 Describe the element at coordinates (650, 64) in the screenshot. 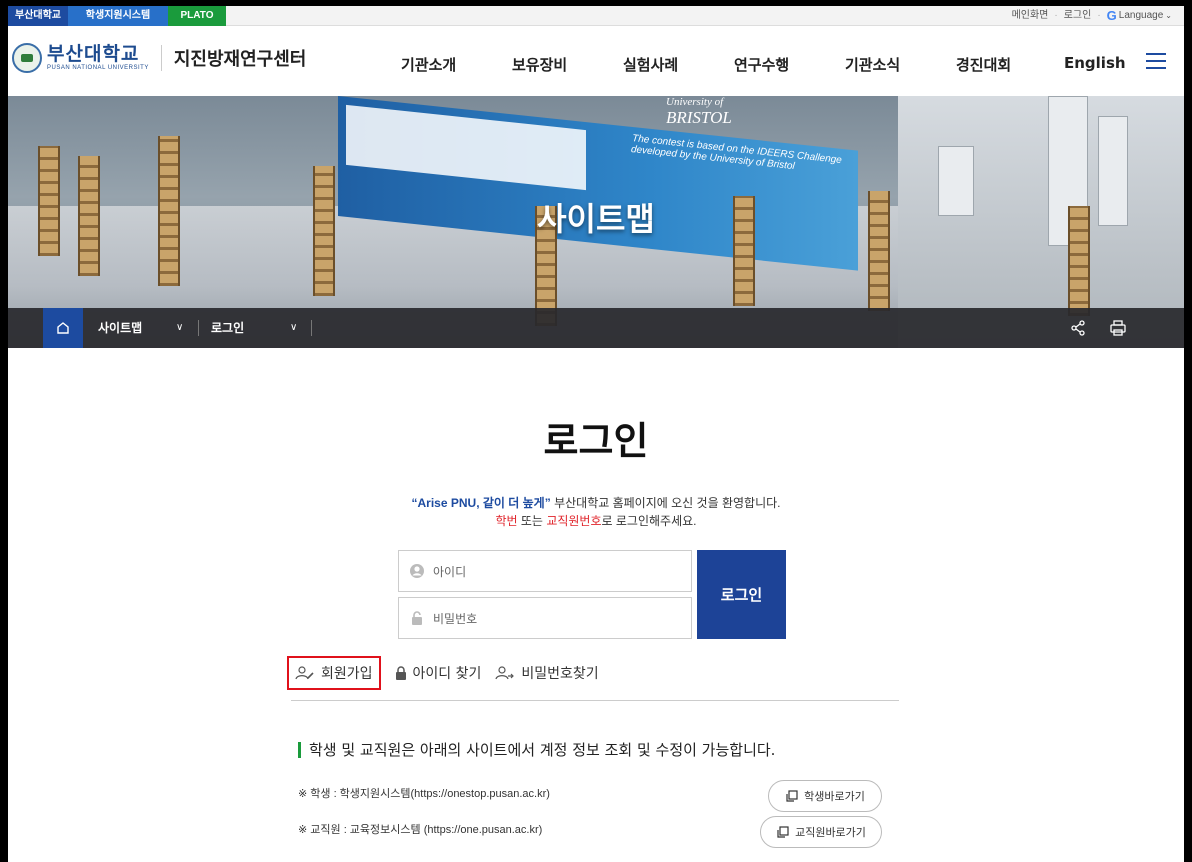

I see `nav-experiments: 실험사례` at that location.